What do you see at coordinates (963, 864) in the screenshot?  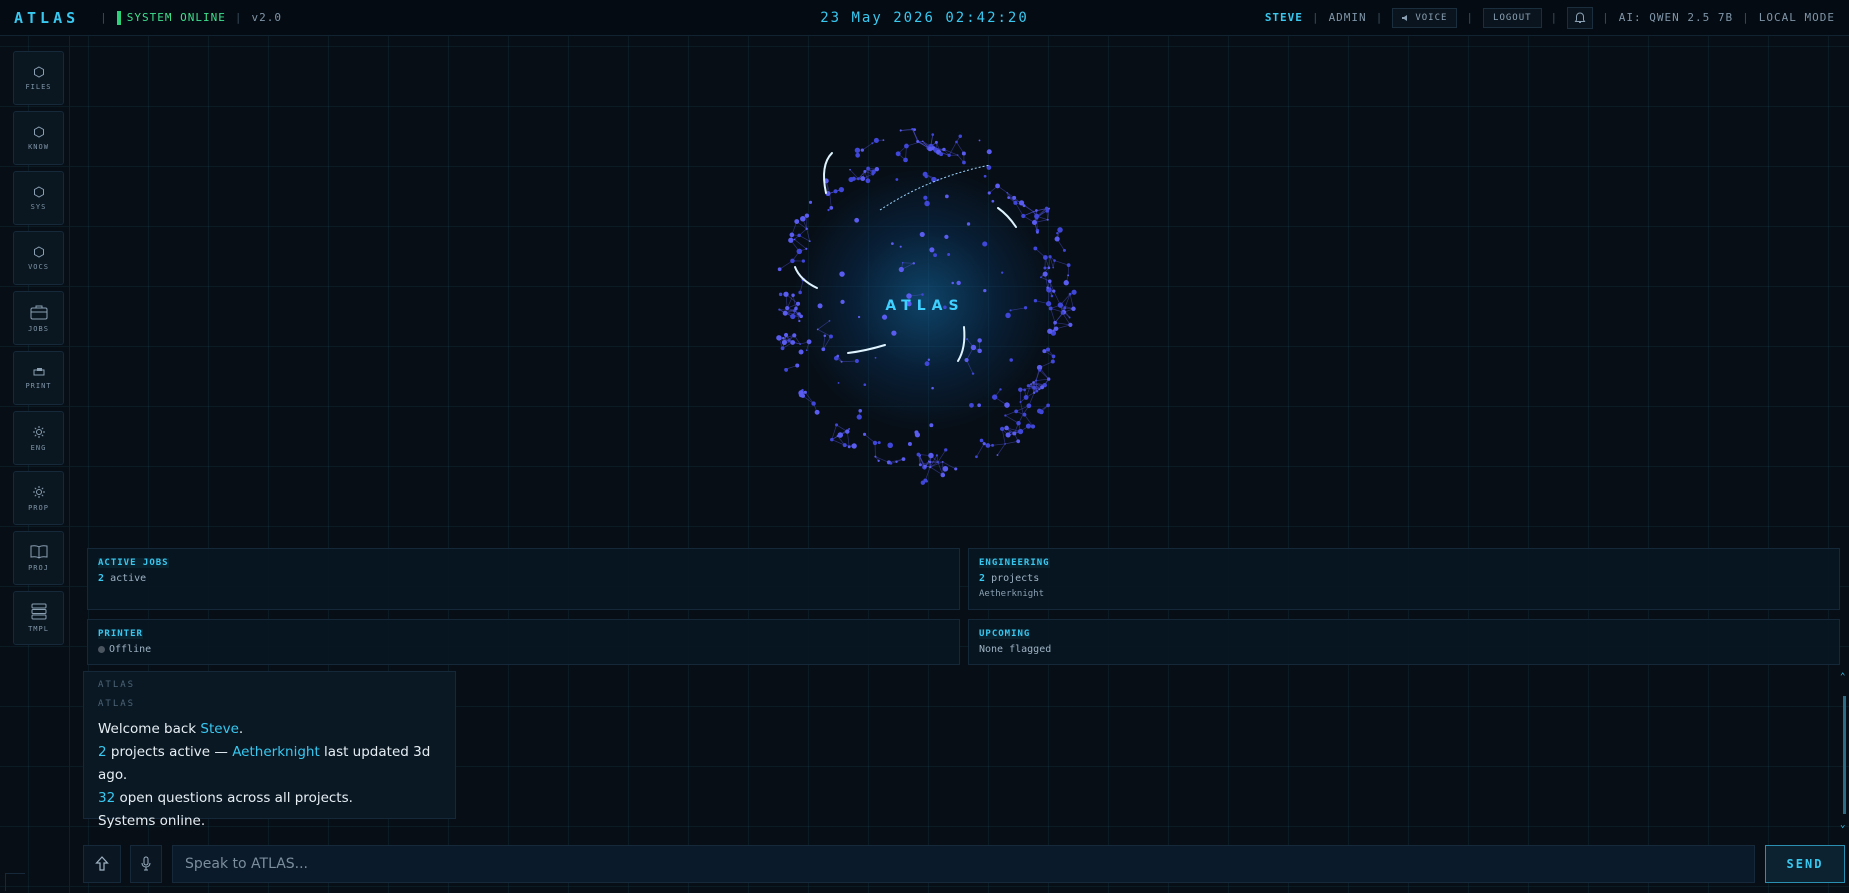 I see `chat-input` at bounding box center [963, 864].